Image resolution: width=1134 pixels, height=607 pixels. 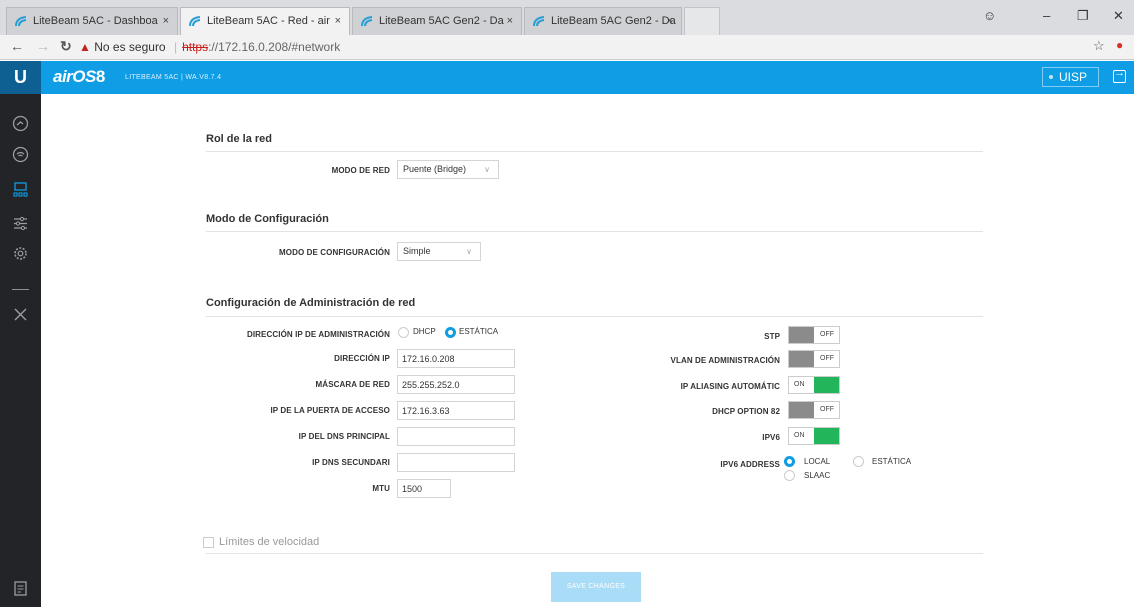 I want to click on uisp-button: UISP, so click(x=1070, y=77).